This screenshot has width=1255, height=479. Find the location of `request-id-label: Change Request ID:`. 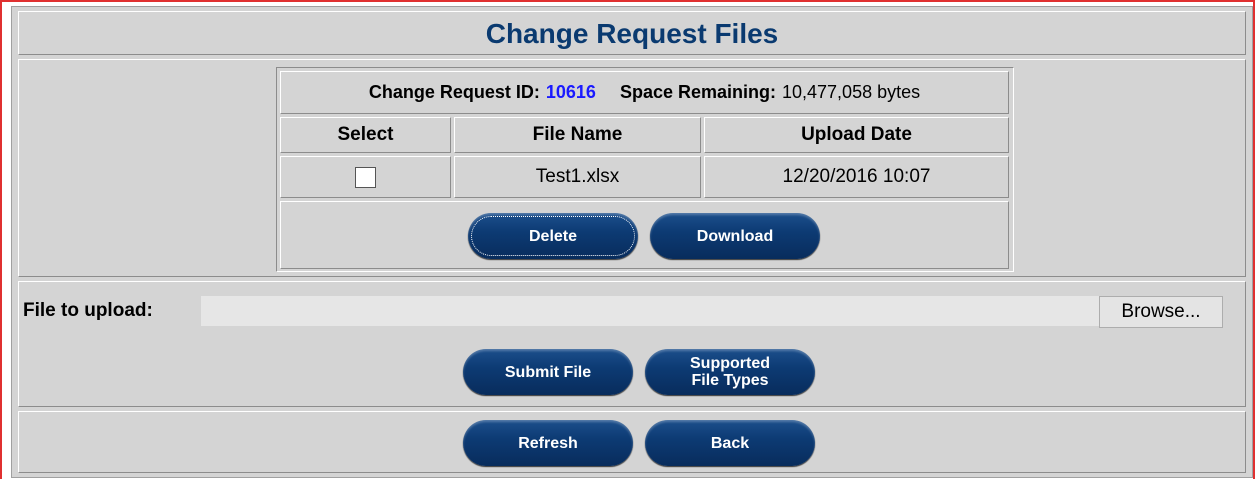

request-id-label: Change Request ID: is located at coordinates (454, 92).